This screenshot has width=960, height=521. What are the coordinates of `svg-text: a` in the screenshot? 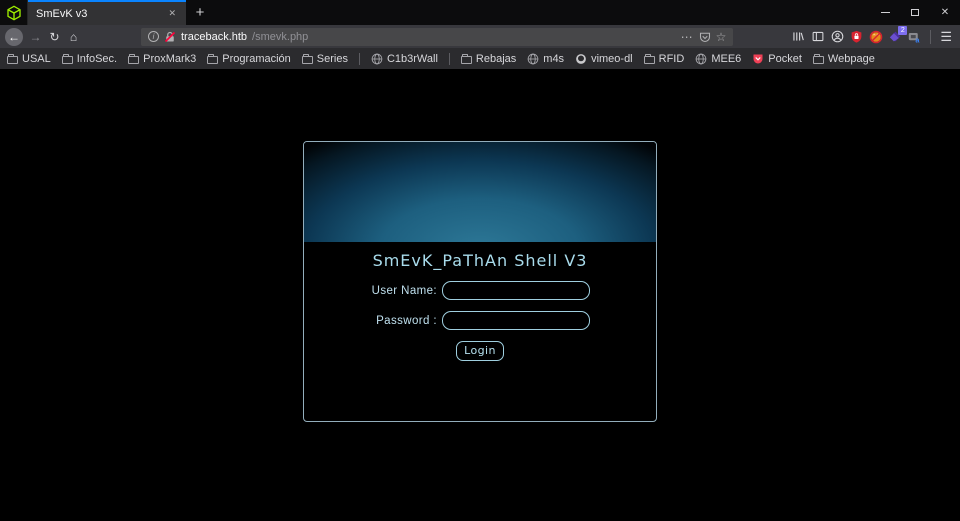 It's located at (918, 39).